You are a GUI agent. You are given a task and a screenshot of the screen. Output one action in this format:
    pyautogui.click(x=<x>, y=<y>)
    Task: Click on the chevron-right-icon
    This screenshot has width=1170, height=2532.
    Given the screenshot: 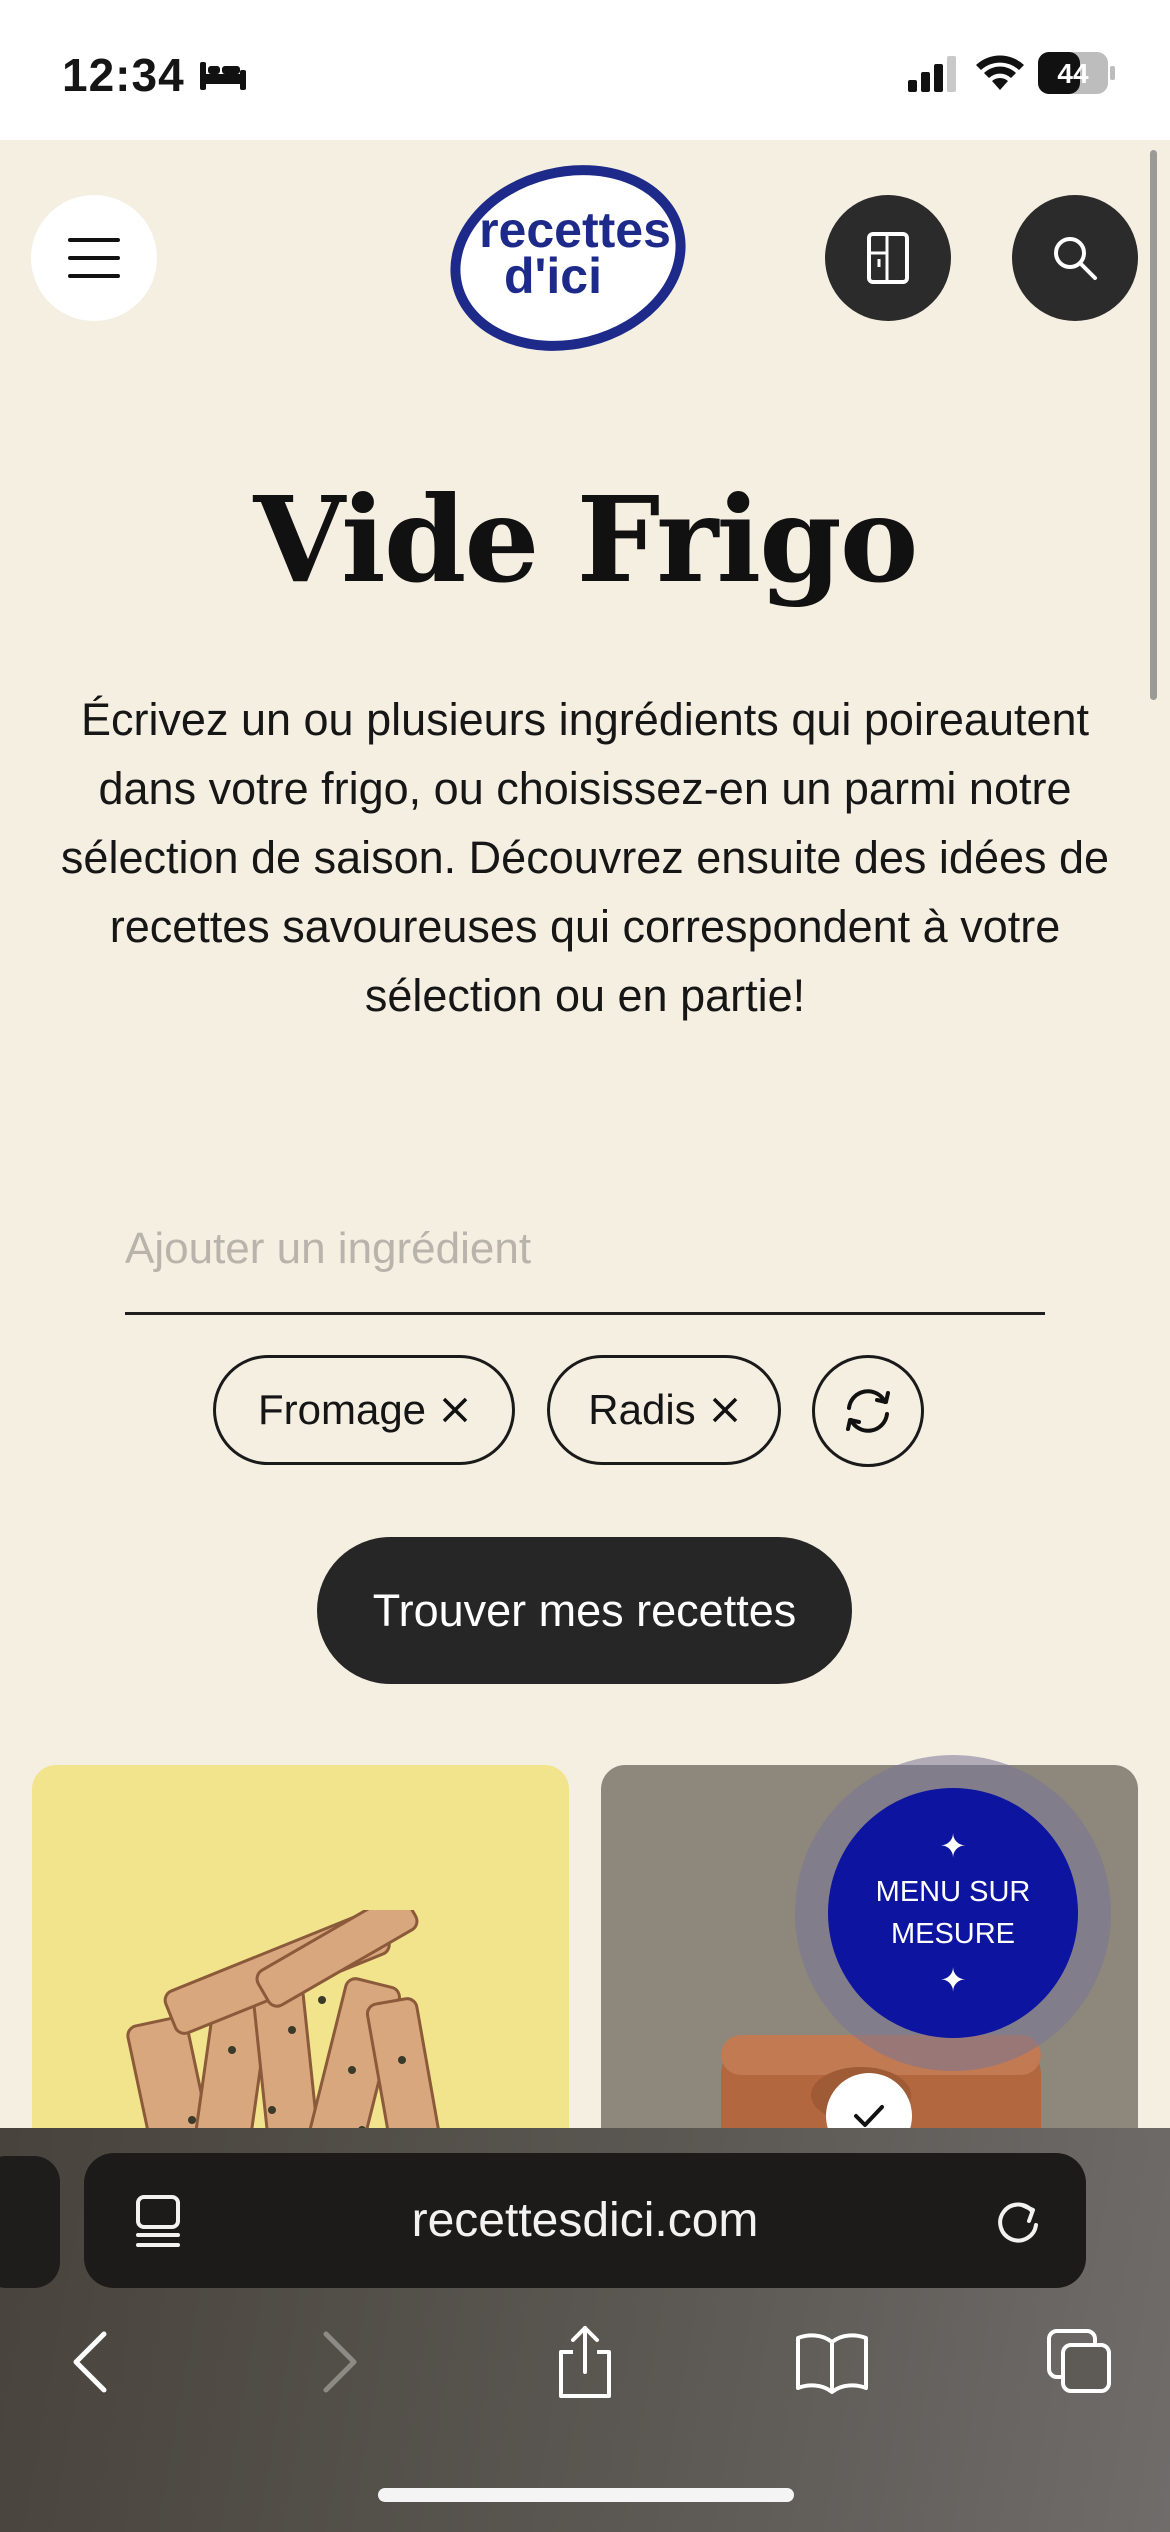 What is the action you would take?
    pyautogui.click(x=340, y=2362)
    